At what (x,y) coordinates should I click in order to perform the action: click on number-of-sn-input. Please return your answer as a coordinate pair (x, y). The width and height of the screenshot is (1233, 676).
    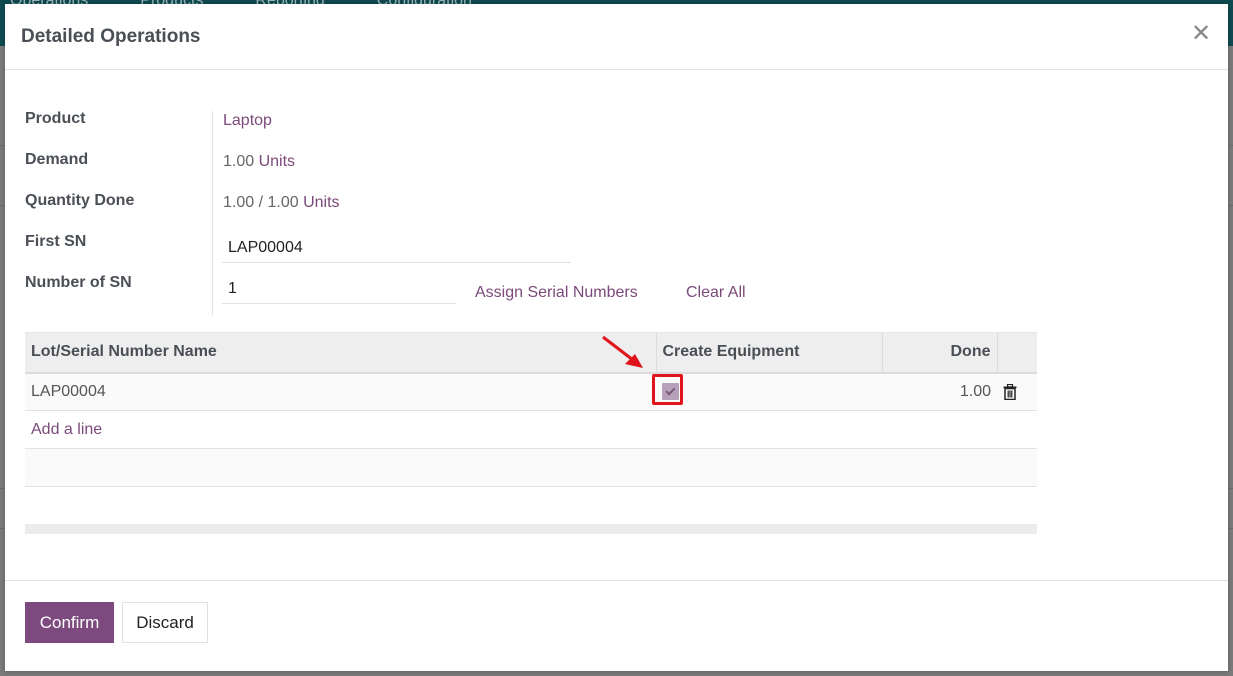
    Looking at the image, I should click on (339, 289).